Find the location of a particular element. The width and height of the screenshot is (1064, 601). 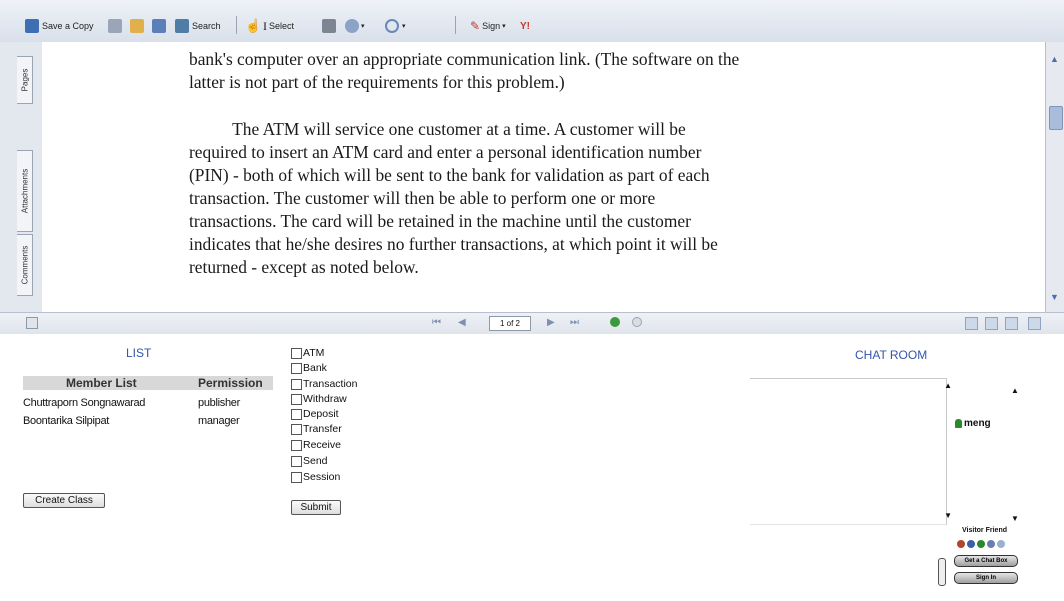

print-alt-button is located at coordinates (159, 26).